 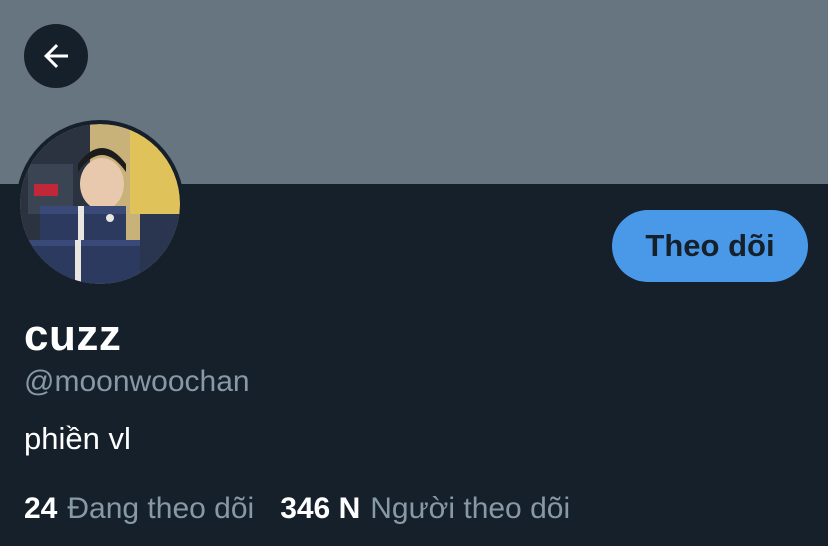 I want to click on arrow-left-icon, so click(x=56, y=56).